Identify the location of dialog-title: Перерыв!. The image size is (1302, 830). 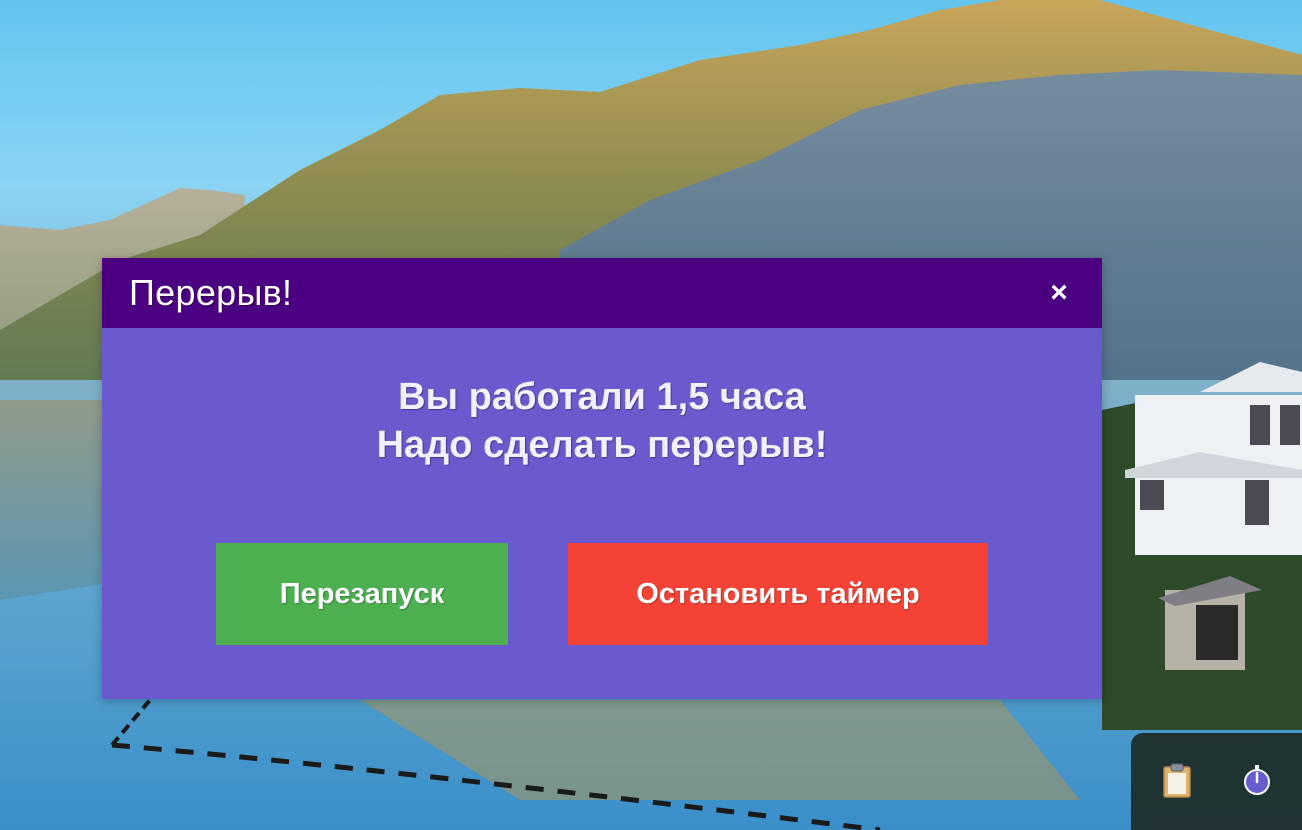
(211, 292).